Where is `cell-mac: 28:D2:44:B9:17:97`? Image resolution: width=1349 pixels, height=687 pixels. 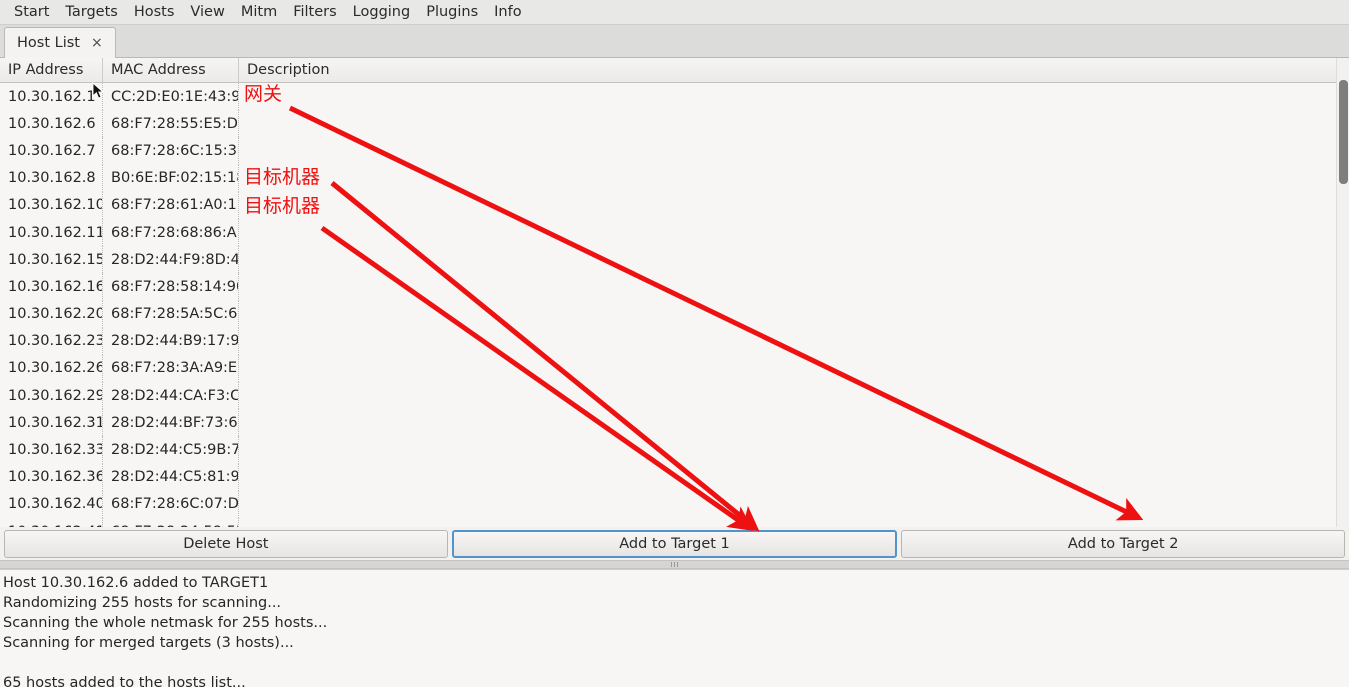 cell-mac: 28:D2:44:B9:17:97 is located at coordinates (171, 341).